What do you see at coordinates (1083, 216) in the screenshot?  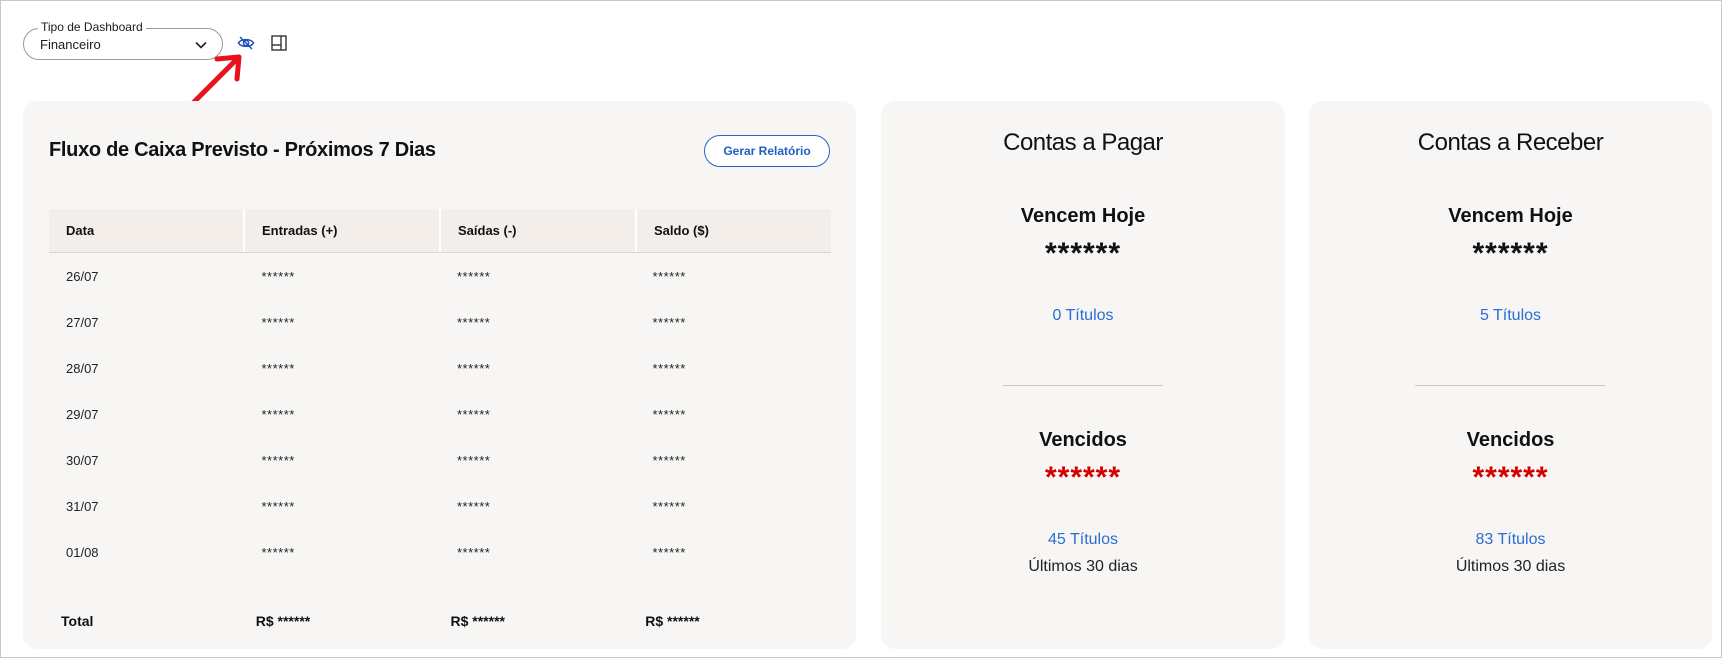 I see `payable-due-today-label: Vencem Hoje` at bounding box center [1083, 216].